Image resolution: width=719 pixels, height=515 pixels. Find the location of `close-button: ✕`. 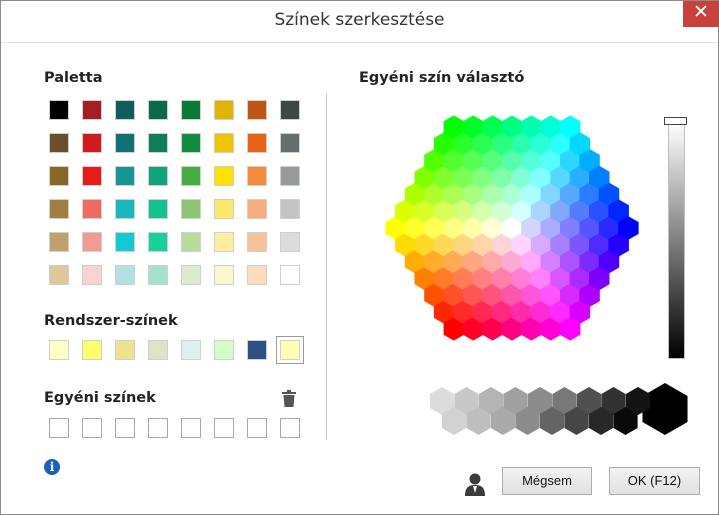

close-button: ✕ is located at coordinates (701, 14).